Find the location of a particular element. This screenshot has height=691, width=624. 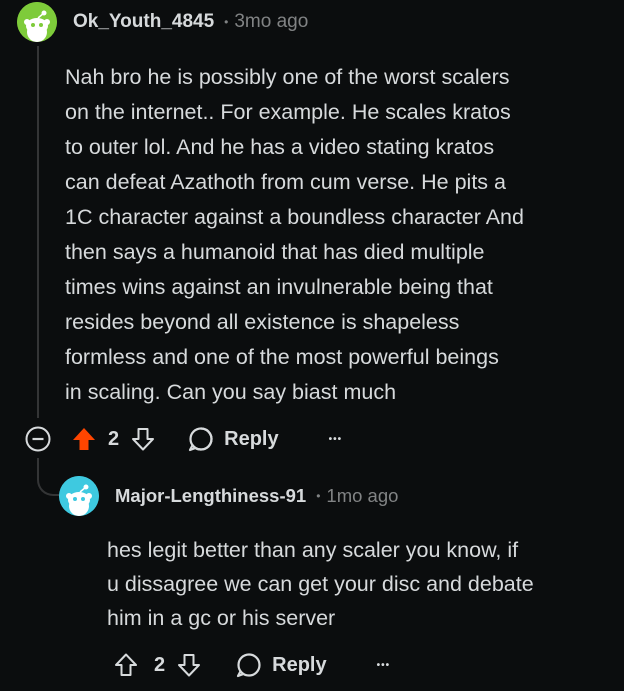

comment-header: Major-Lengthiness-91 • 1mo ago is located at coordinates (228, 496).